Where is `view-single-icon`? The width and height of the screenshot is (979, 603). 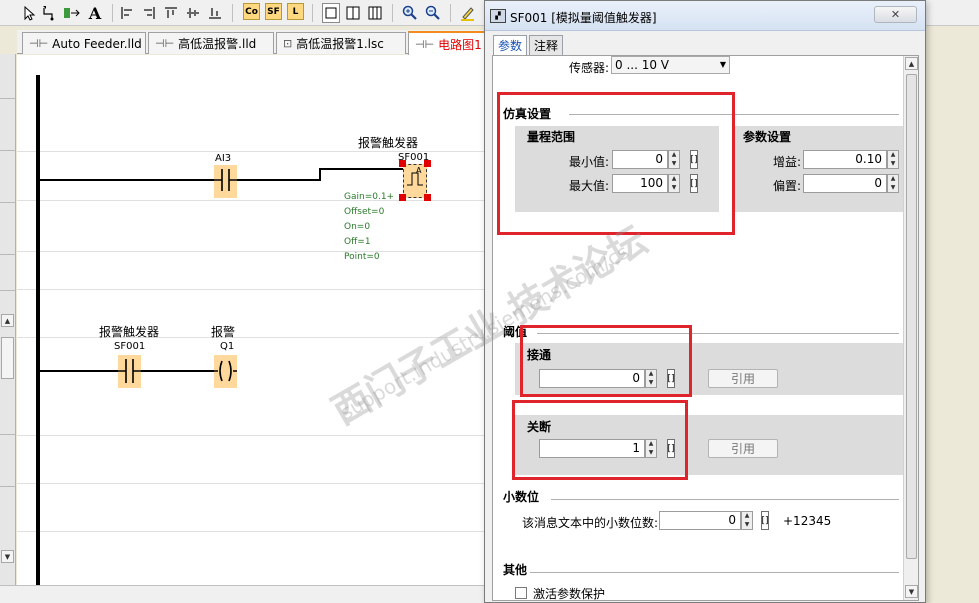
view-single-icon is located at coordinates (331, 13).